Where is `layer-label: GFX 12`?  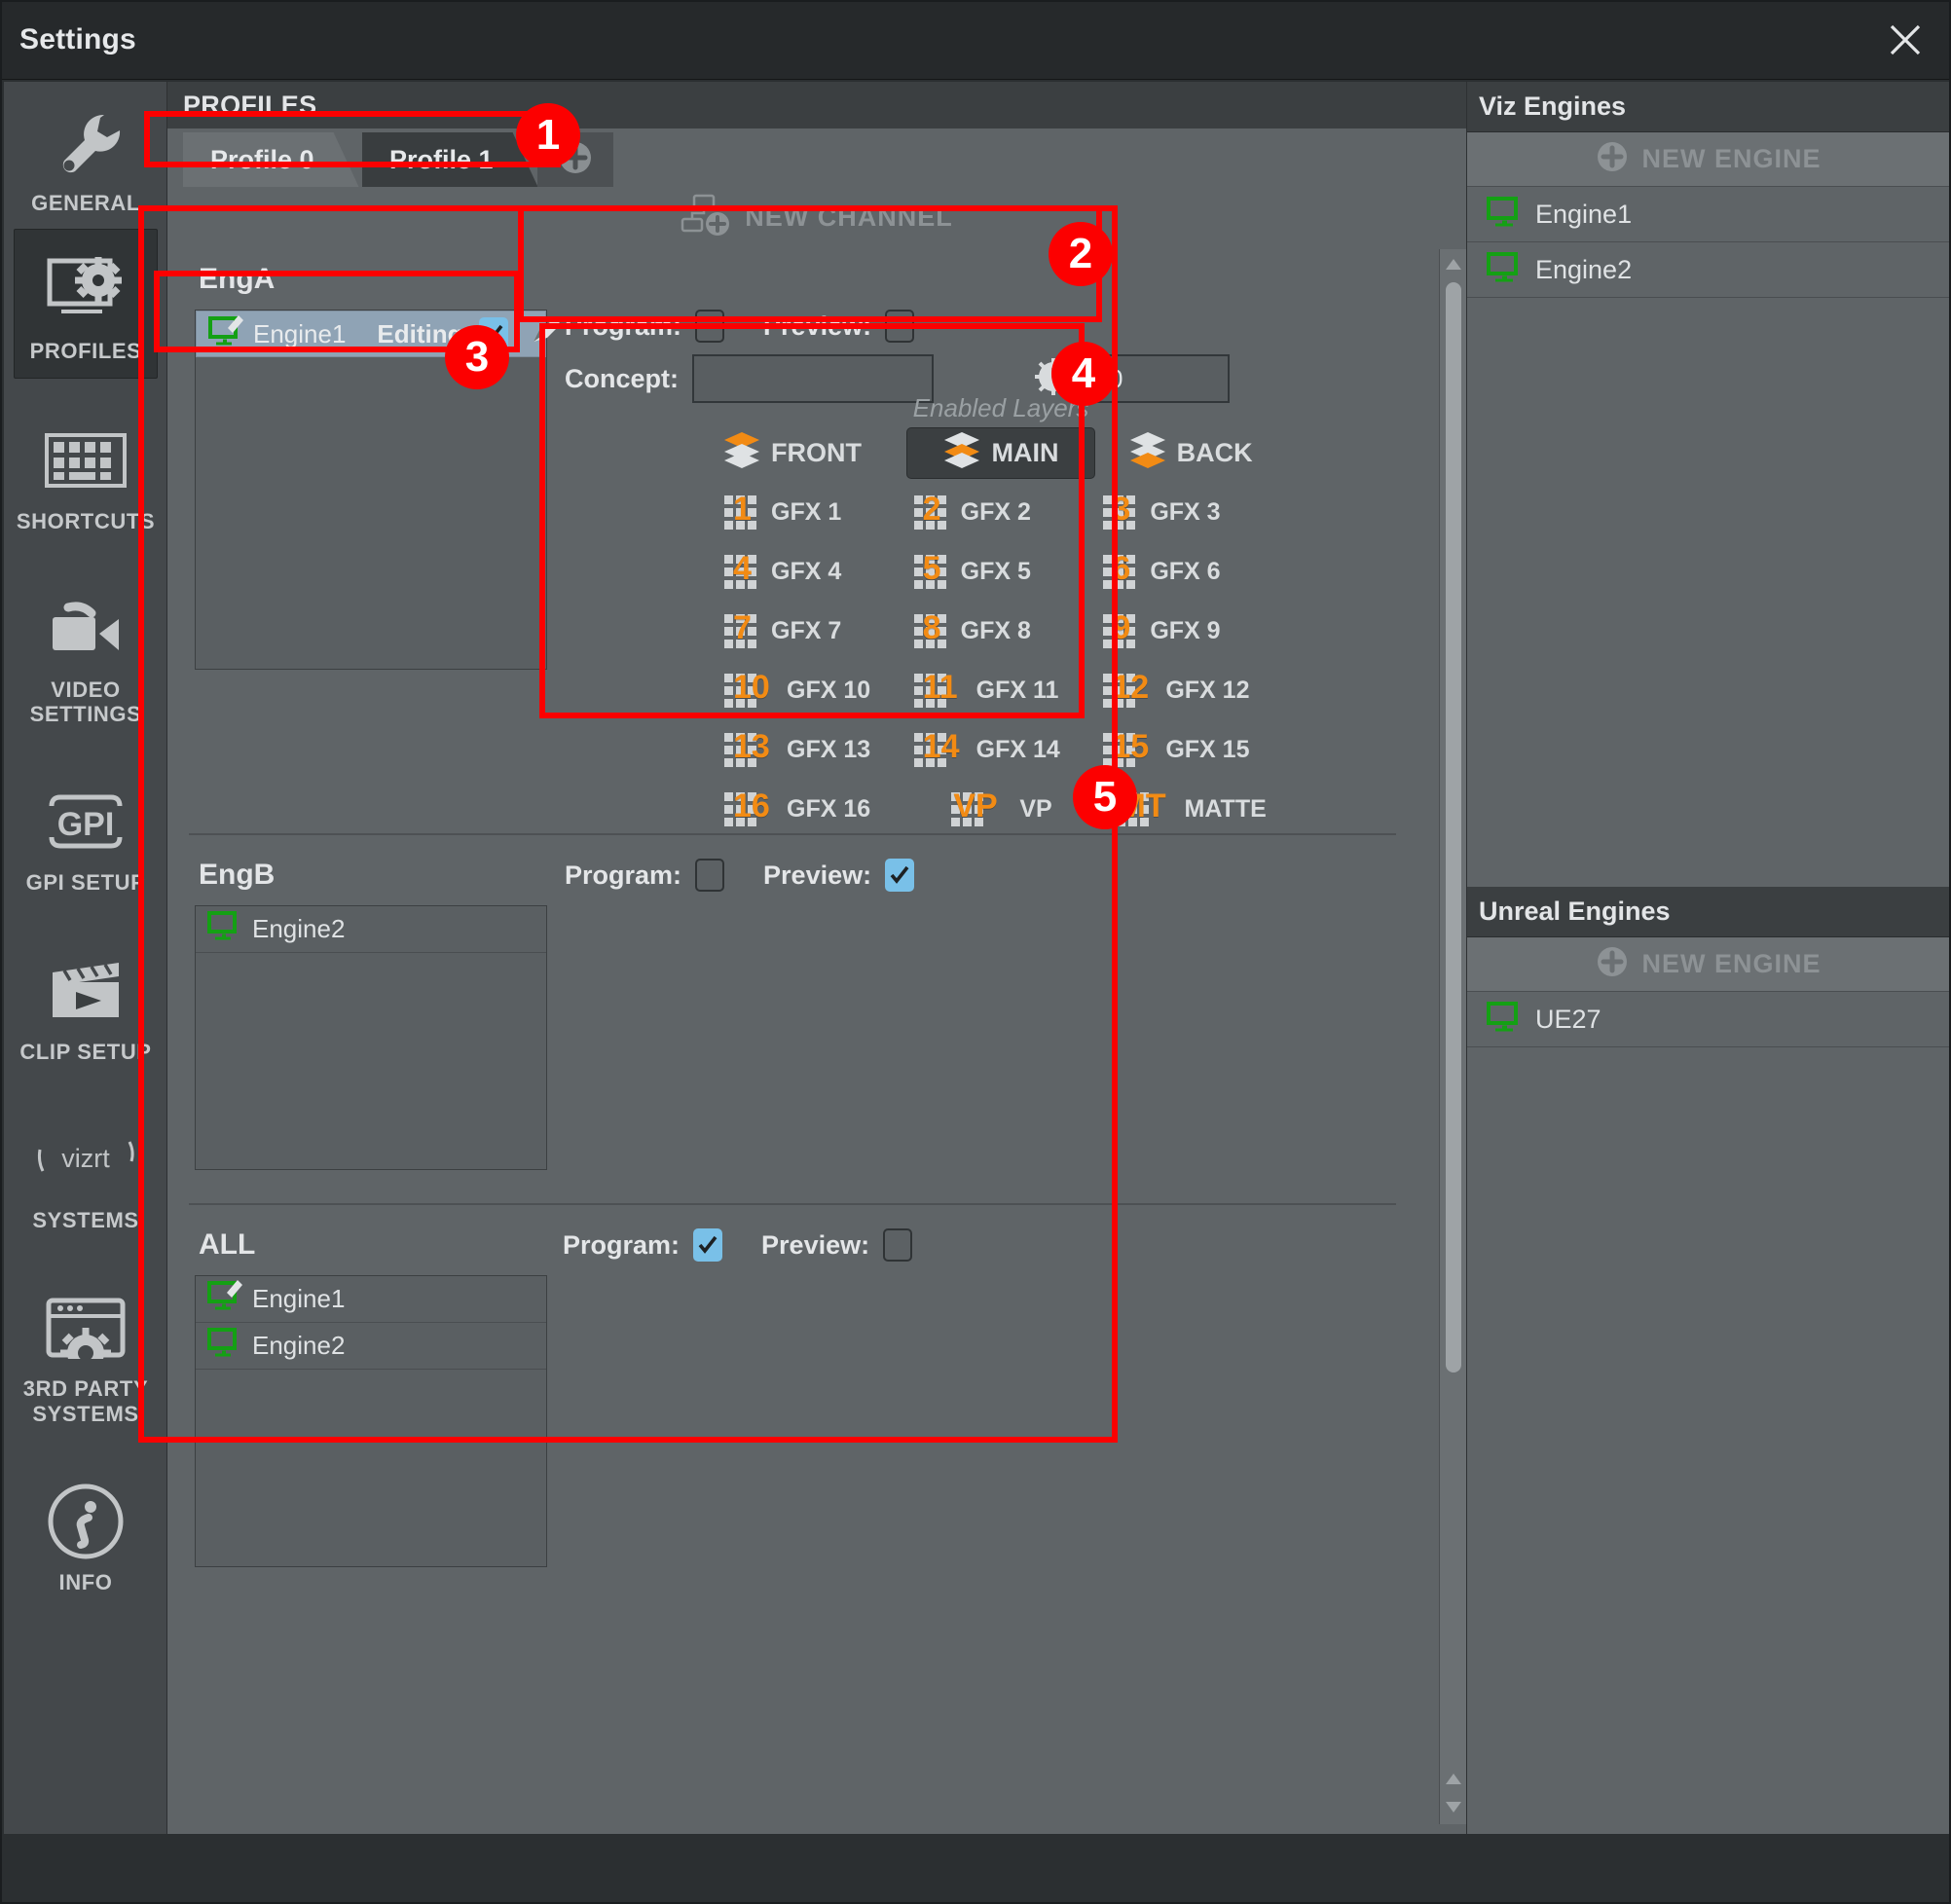 layer-label: GFX 12 is located at coordinates (1207, 690).